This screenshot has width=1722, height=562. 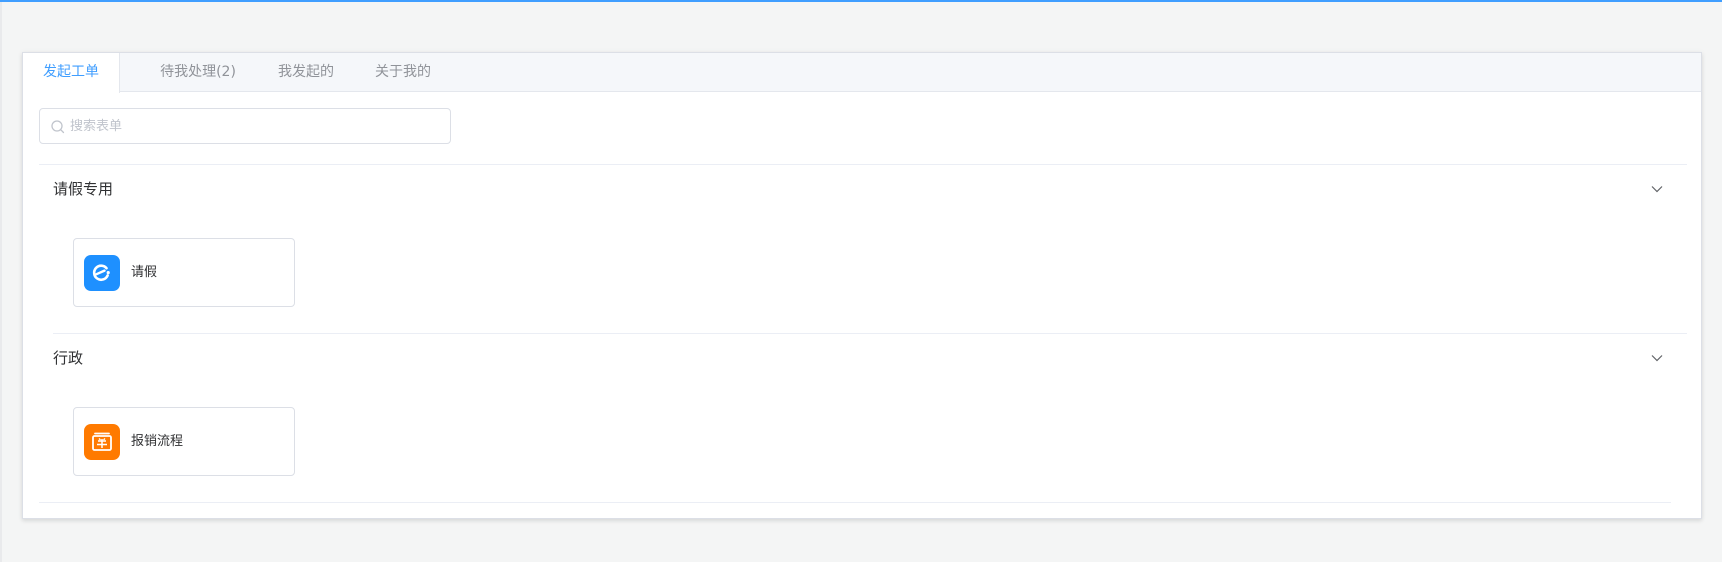 I want to click on top-accent-bar, so click(x=861, y=1).